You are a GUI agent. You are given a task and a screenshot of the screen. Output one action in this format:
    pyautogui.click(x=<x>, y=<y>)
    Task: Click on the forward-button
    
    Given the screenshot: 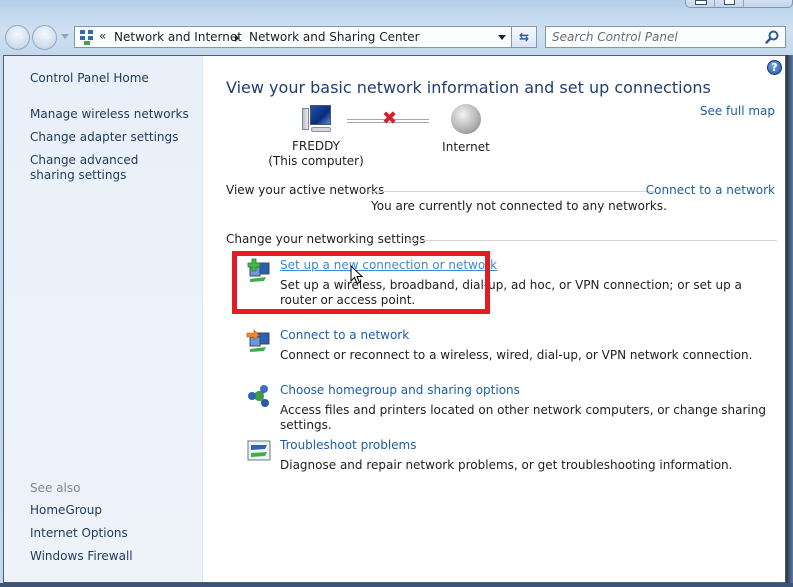 What is the action you would take?
    pyautogui.click(x=44, y=37)
    